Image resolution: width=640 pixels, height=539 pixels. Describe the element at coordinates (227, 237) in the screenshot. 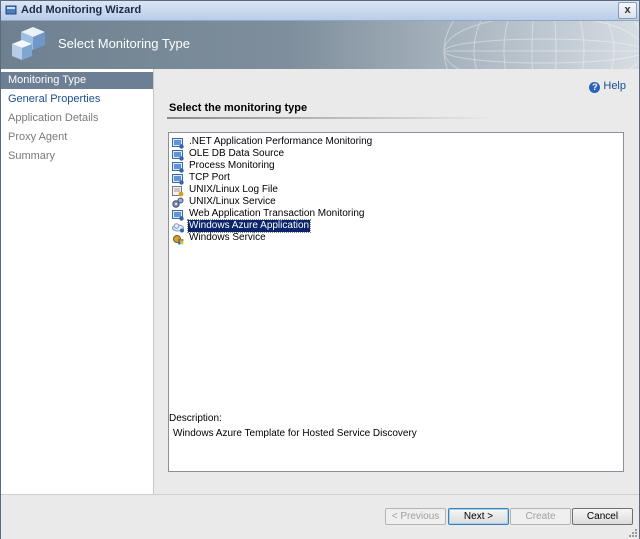

I see `list-item-label: Windows Service` at that location.